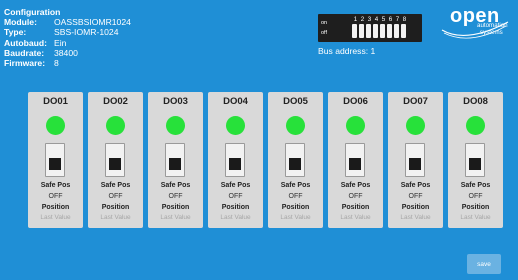  Describe the element at coordinates (25, 42) in the screenshot. I see `config-key: Autobaud:` at that location.